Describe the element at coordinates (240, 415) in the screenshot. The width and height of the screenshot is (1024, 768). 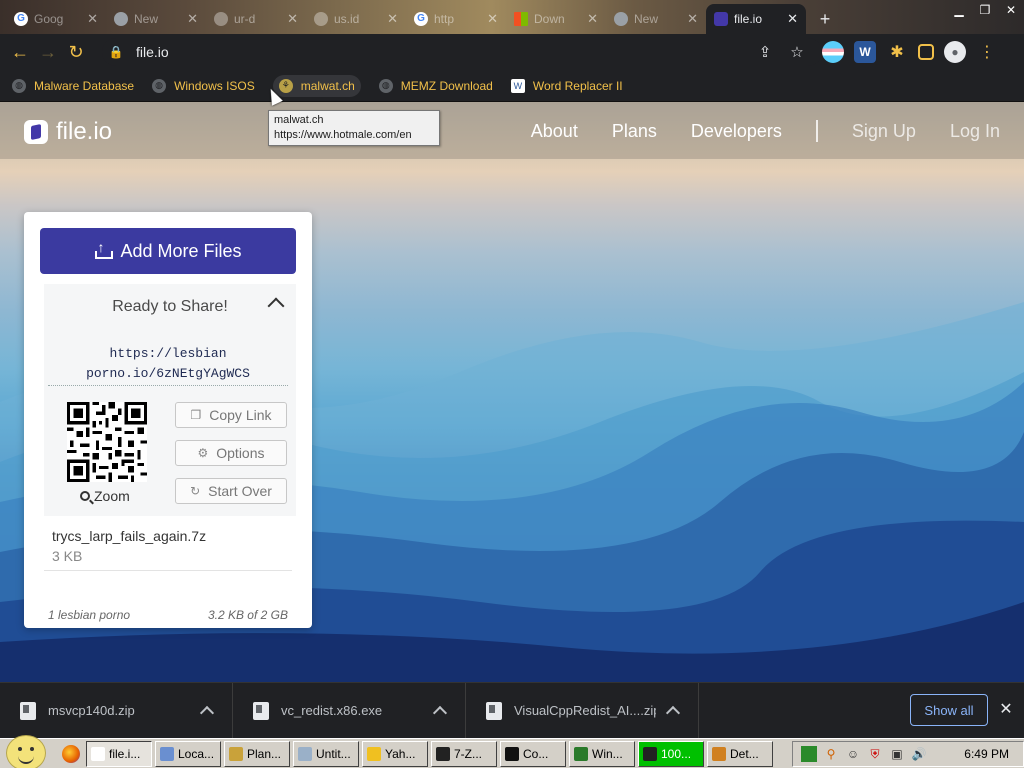
I see `copy-link-label: Copy Link` at that location.